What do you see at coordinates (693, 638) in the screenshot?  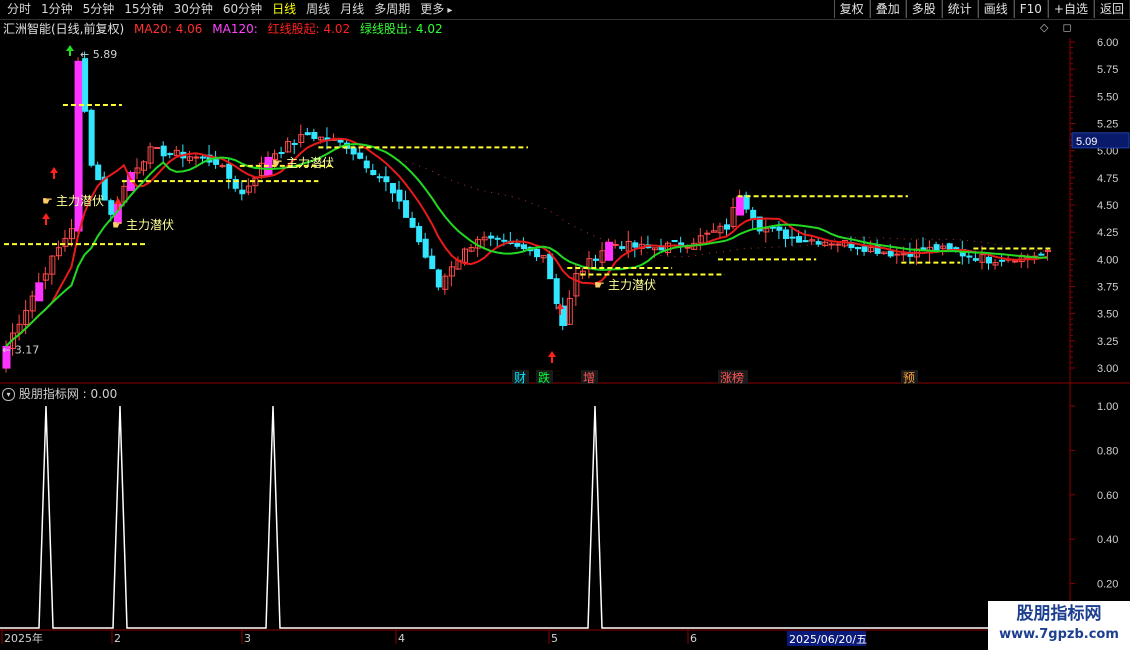 I see `date-axis-label: 6` at bounding box center [693, 638].